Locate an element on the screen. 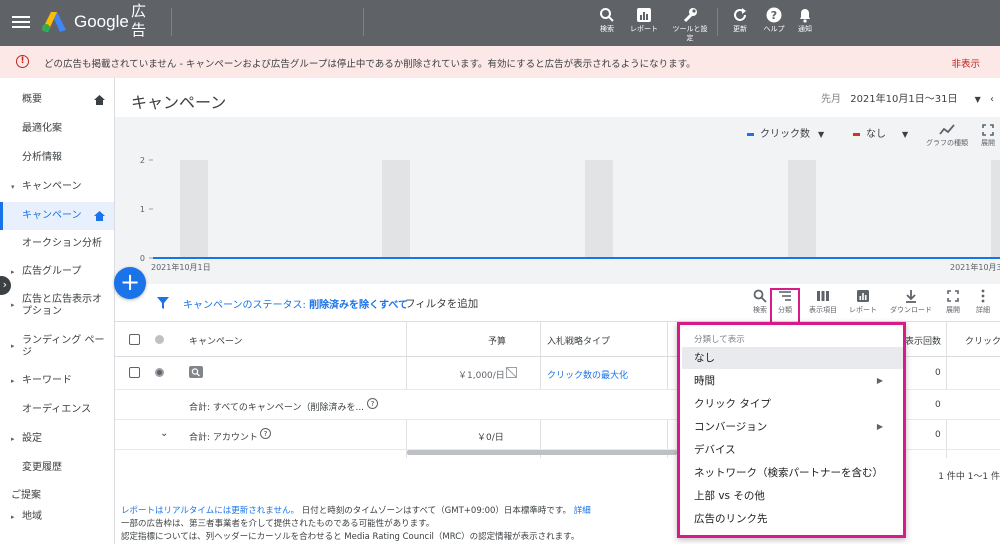  sidebar-item-keywords: ▸ キーワード is located at coordinates (57, 382).